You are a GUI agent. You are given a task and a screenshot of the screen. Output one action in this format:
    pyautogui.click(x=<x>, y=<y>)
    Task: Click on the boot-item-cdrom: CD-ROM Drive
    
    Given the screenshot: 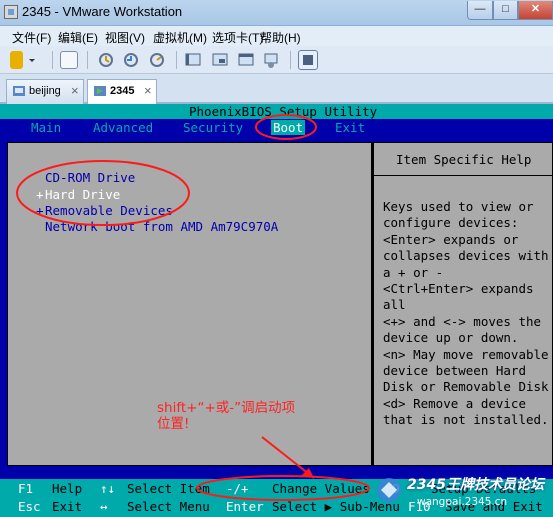 What is the action you would take?
    pyautogui.click(x=90, y=177)
    